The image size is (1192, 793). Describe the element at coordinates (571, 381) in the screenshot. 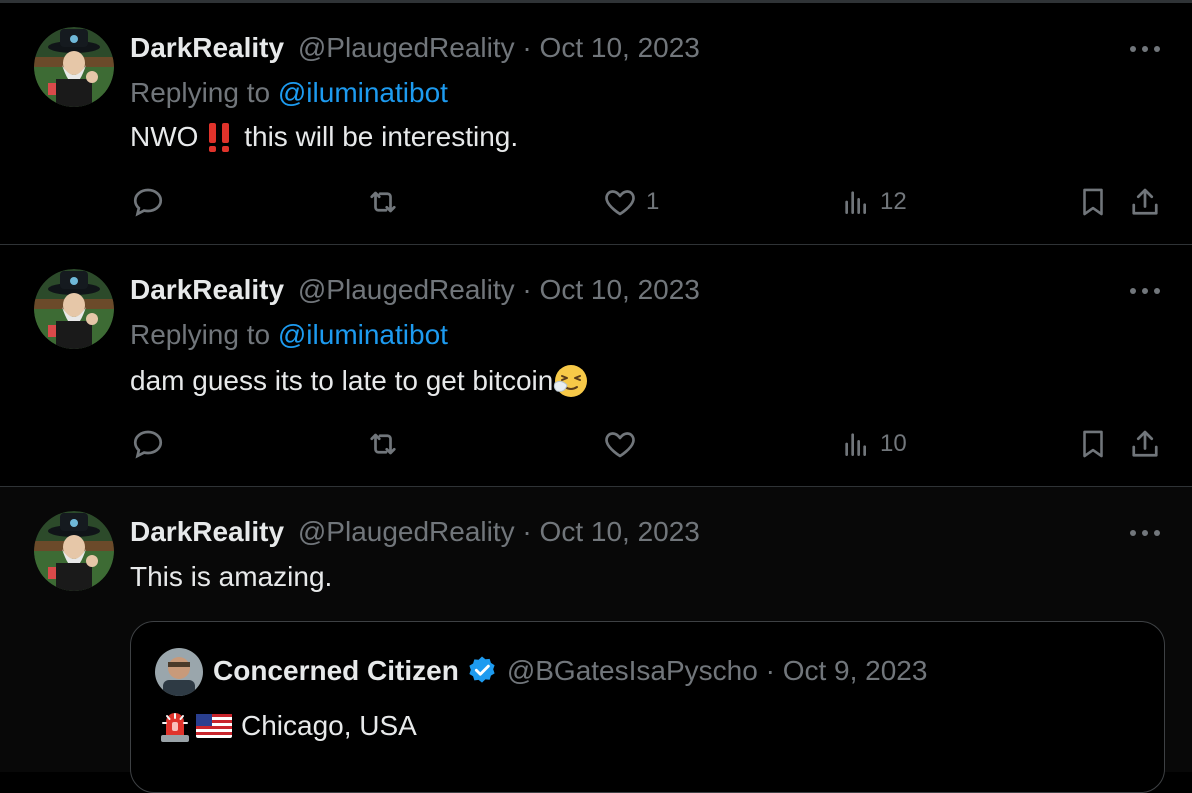

I see `sneezing-face-emoji-icon` at that location.